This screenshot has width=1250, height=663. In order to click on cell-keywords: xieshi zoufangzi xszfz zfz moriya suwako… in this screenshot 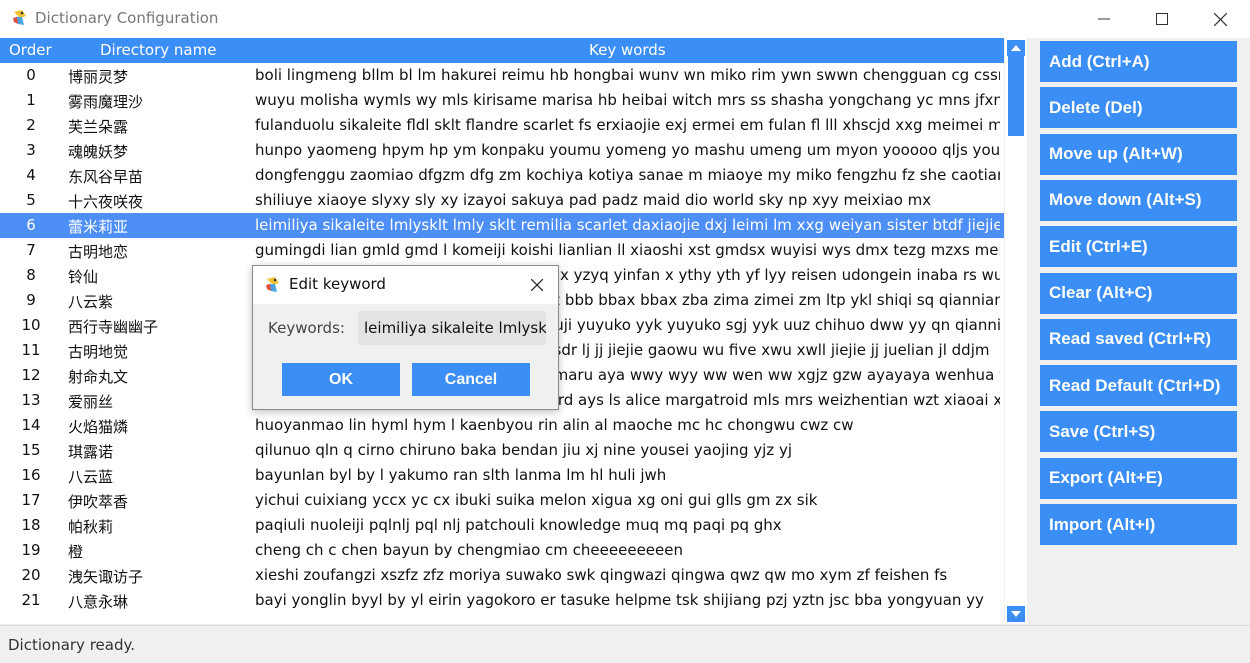, I will do `click(601, 575)`.